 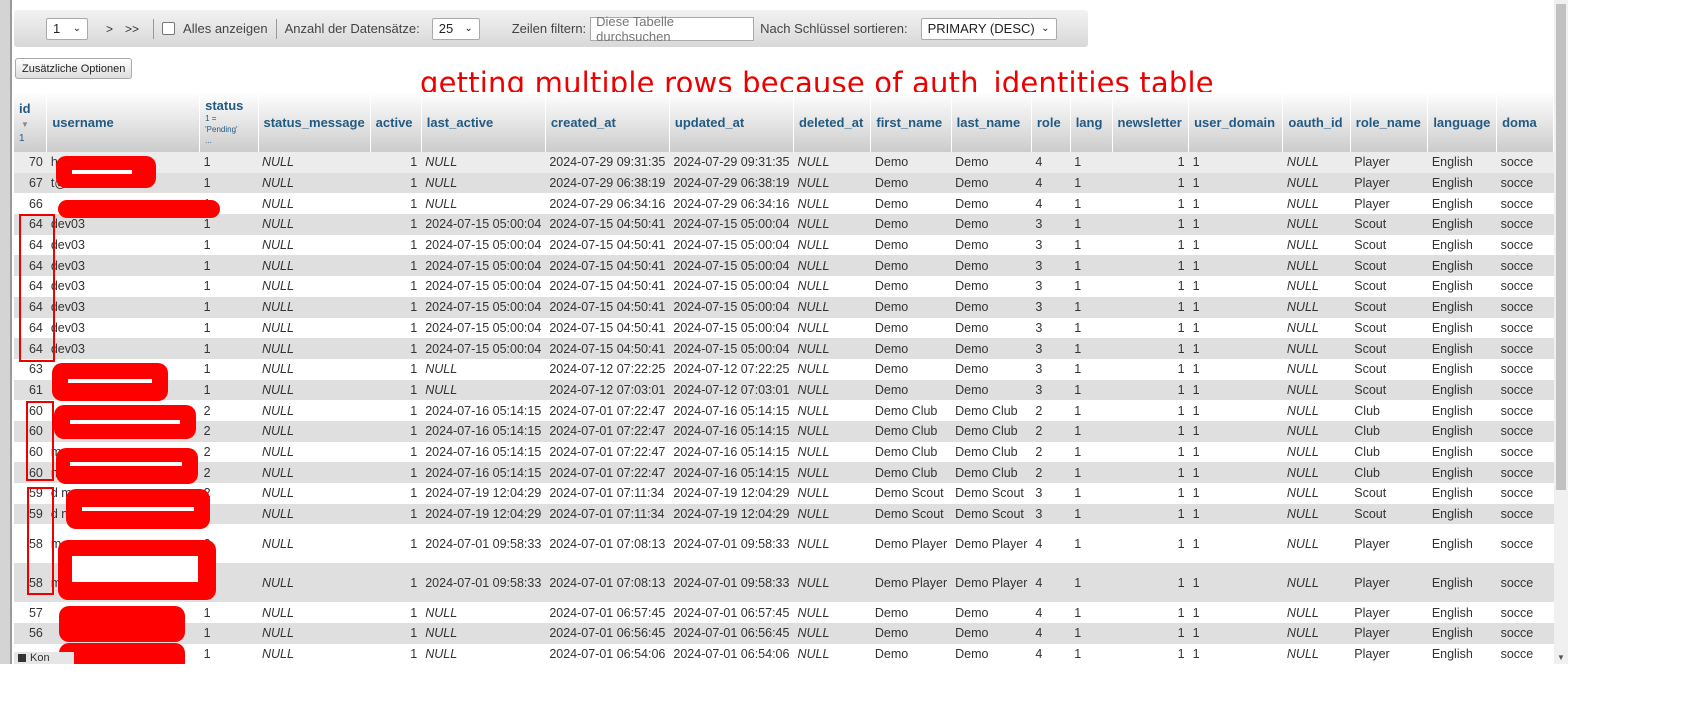 What do you see at coordinates (30, 204) in the screenshot?
I see `cell-id: 66` at bounding box center [30, 204].